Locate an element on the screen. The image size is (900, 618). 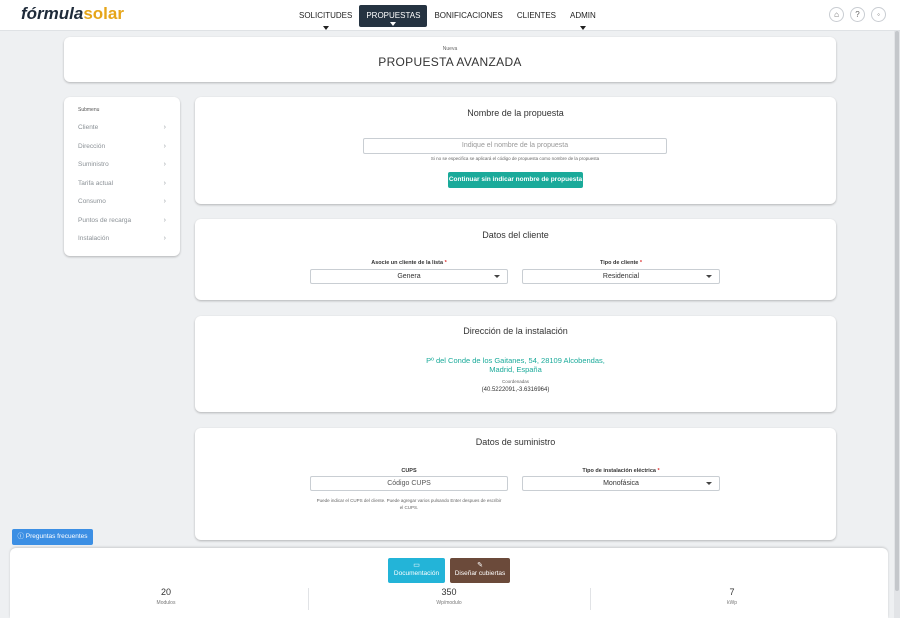
section-title: Nombre de la propuesta is located at coordinates (515, 113).